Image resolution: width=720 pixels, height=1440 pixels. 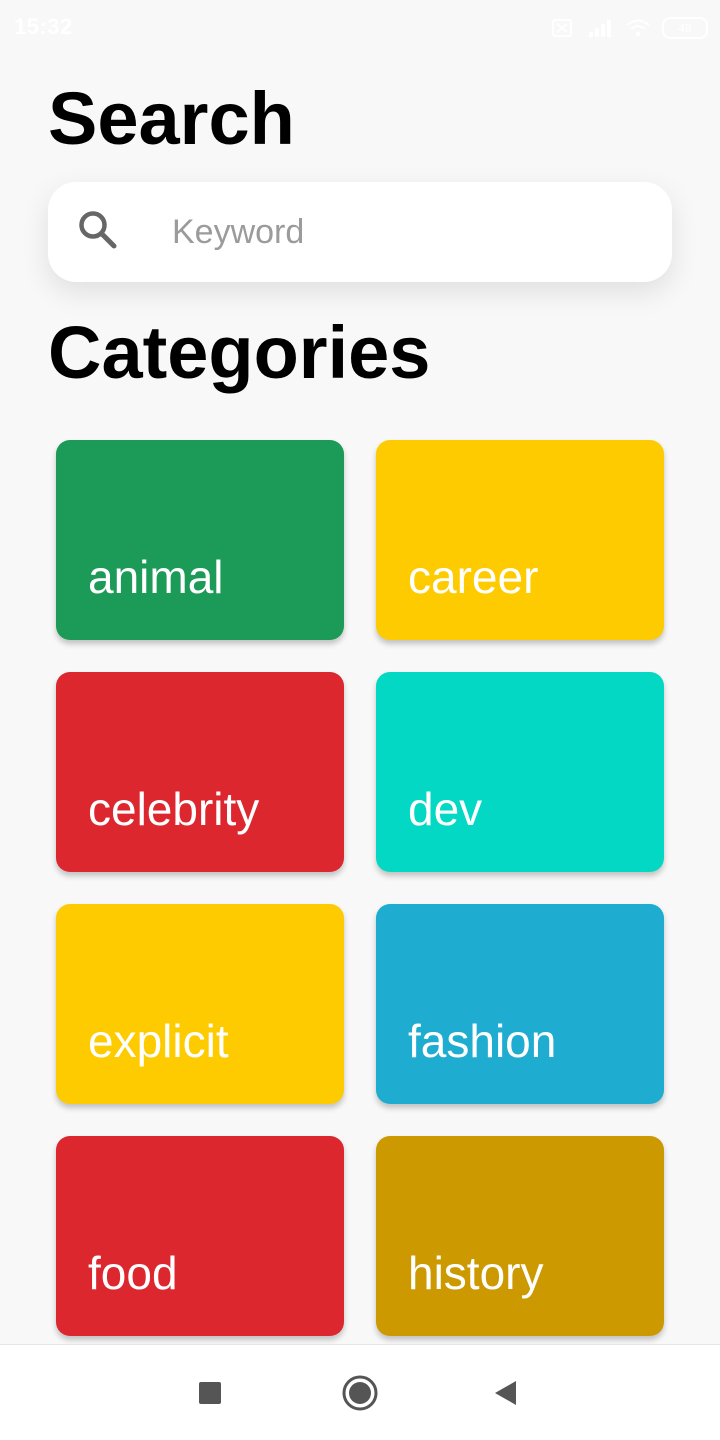 What do you see at coordinates (239, 352) in the screenshot?
I see `categories-title: Categories` at bounding box center [239, 352].